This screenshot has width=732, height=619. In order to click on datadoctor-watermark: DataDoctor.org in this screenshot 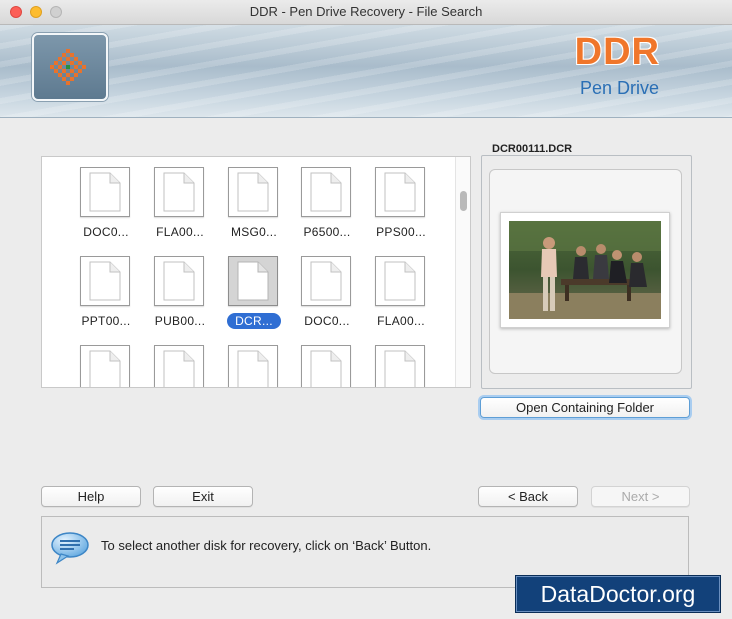, I will do `click(618, 594)`.